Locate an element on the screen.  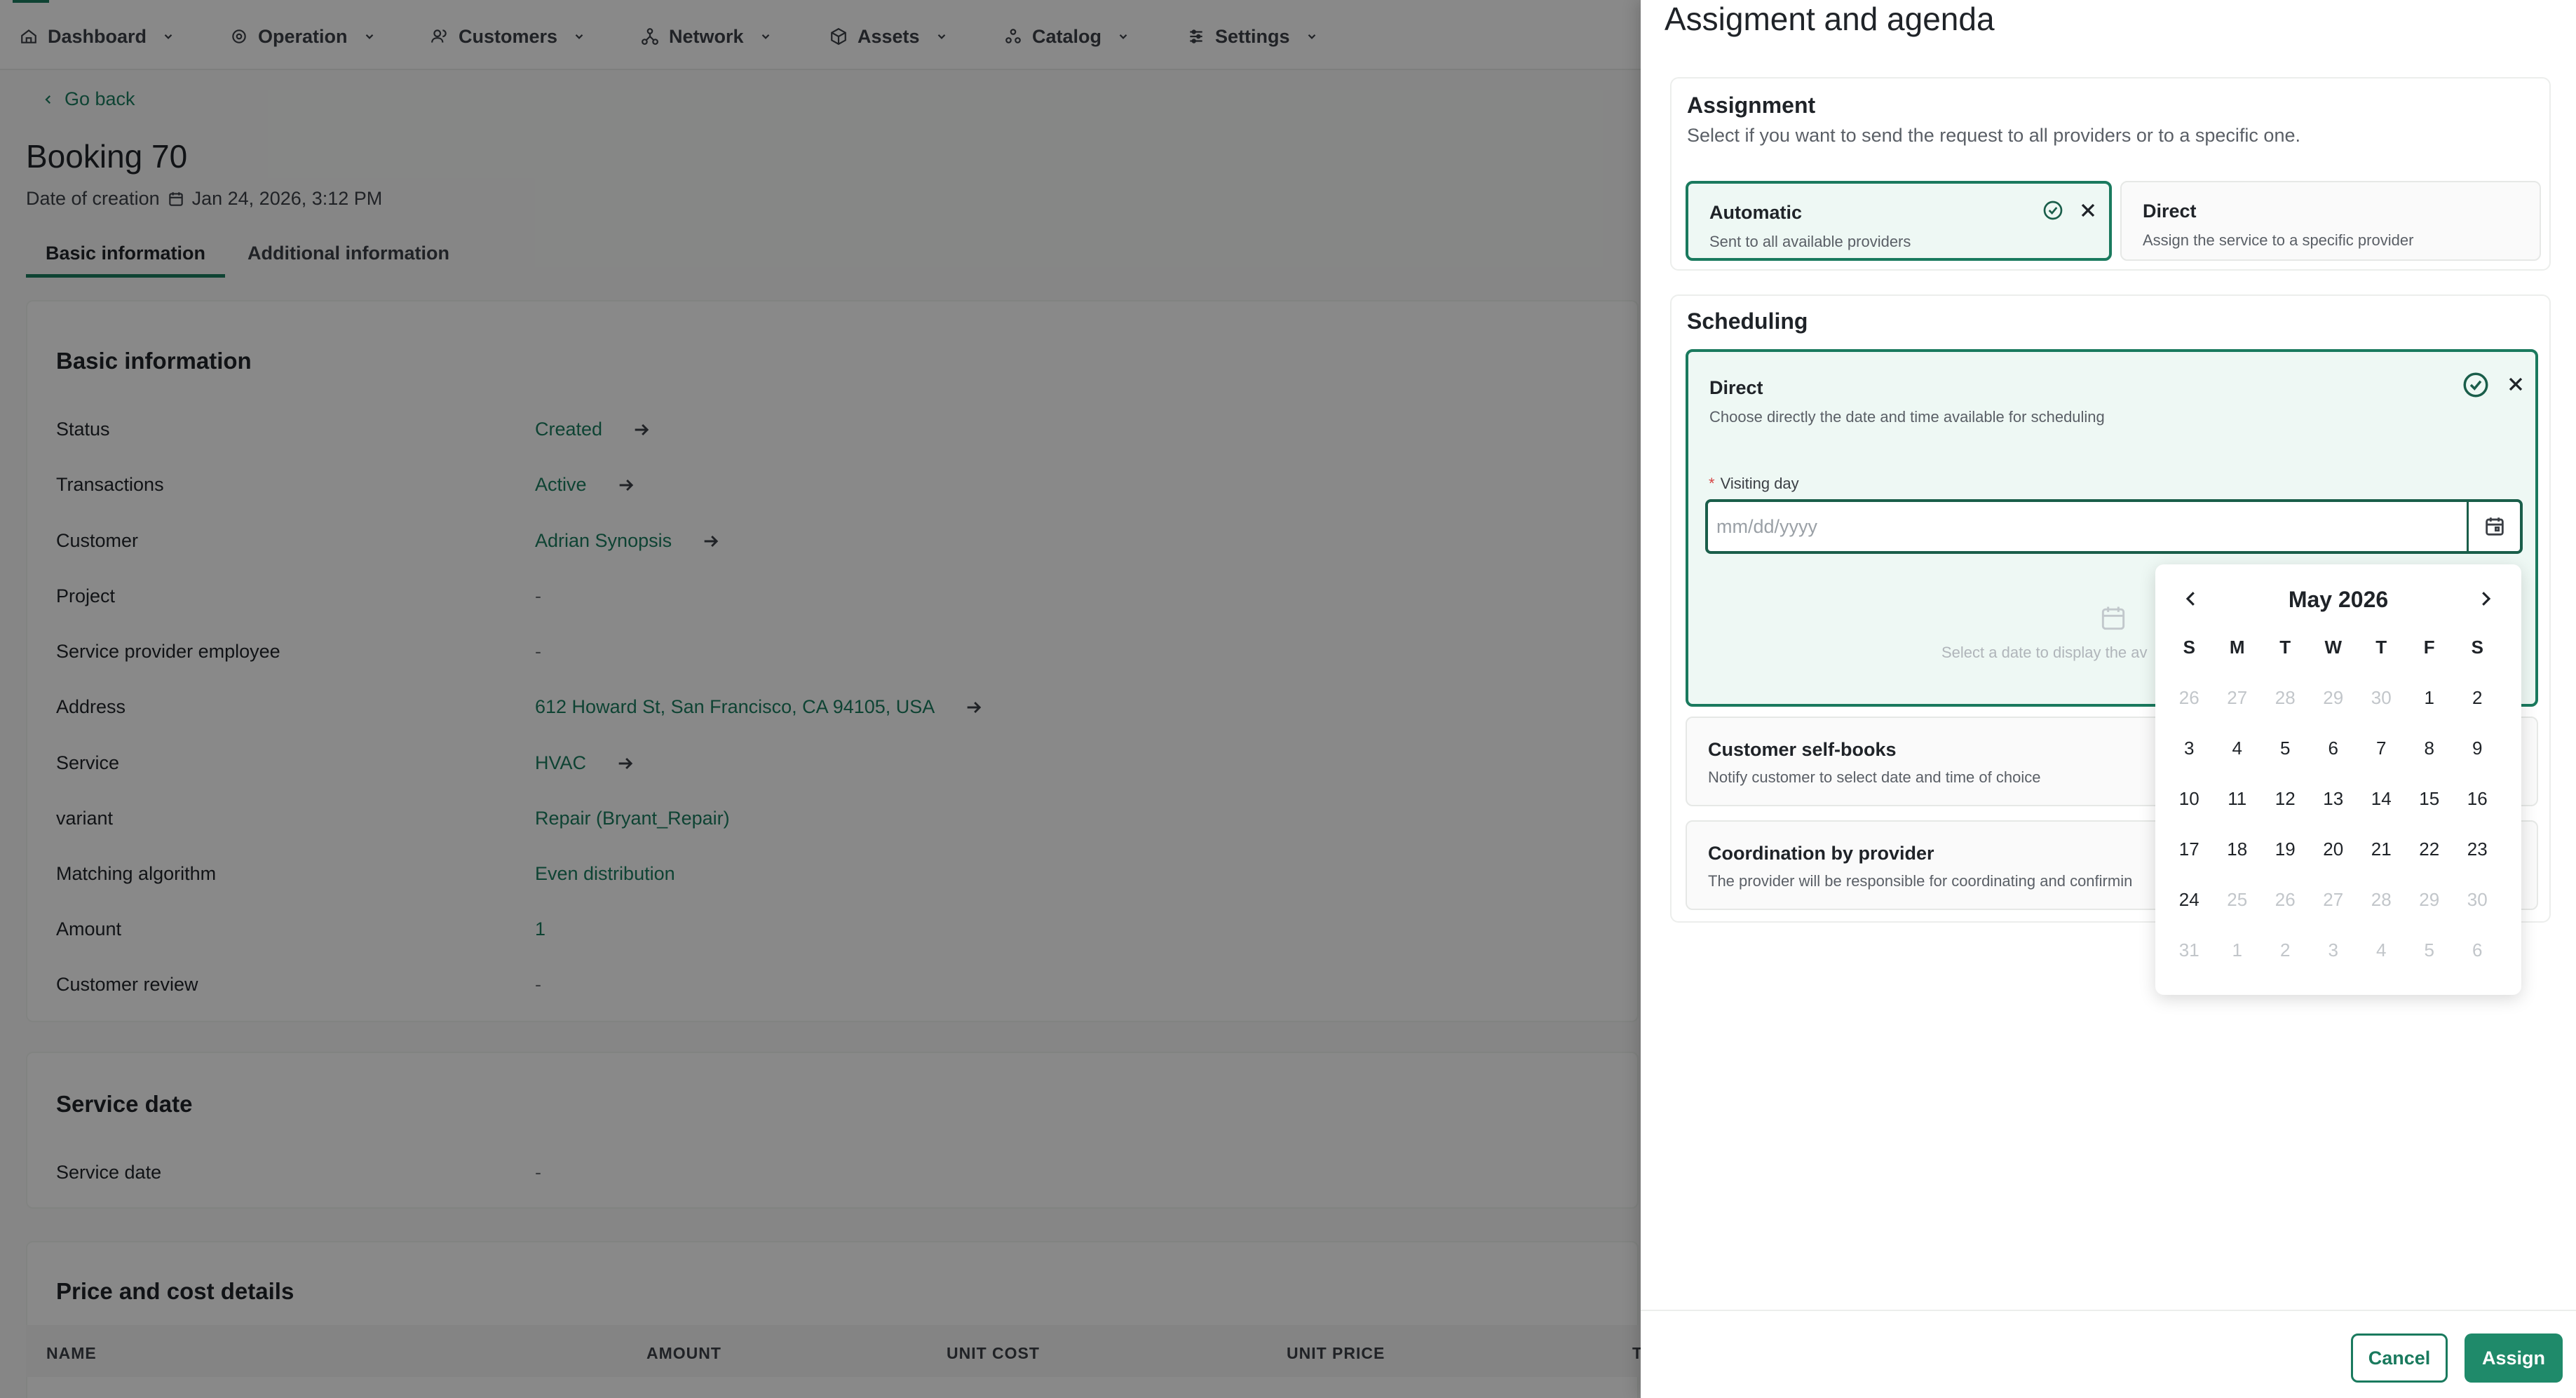
calendar-day-outside-month: 25 is located at coordinates (2238, 904).